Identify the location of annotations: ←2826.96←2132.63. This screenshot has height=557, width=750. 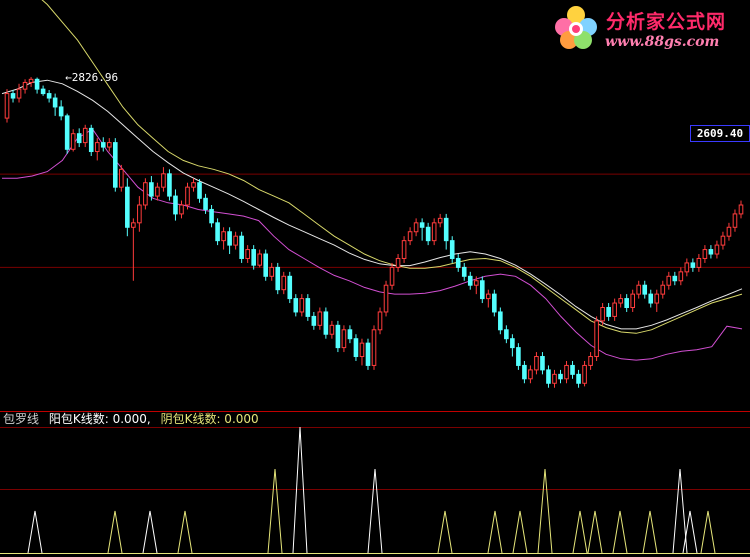
(91, 77).